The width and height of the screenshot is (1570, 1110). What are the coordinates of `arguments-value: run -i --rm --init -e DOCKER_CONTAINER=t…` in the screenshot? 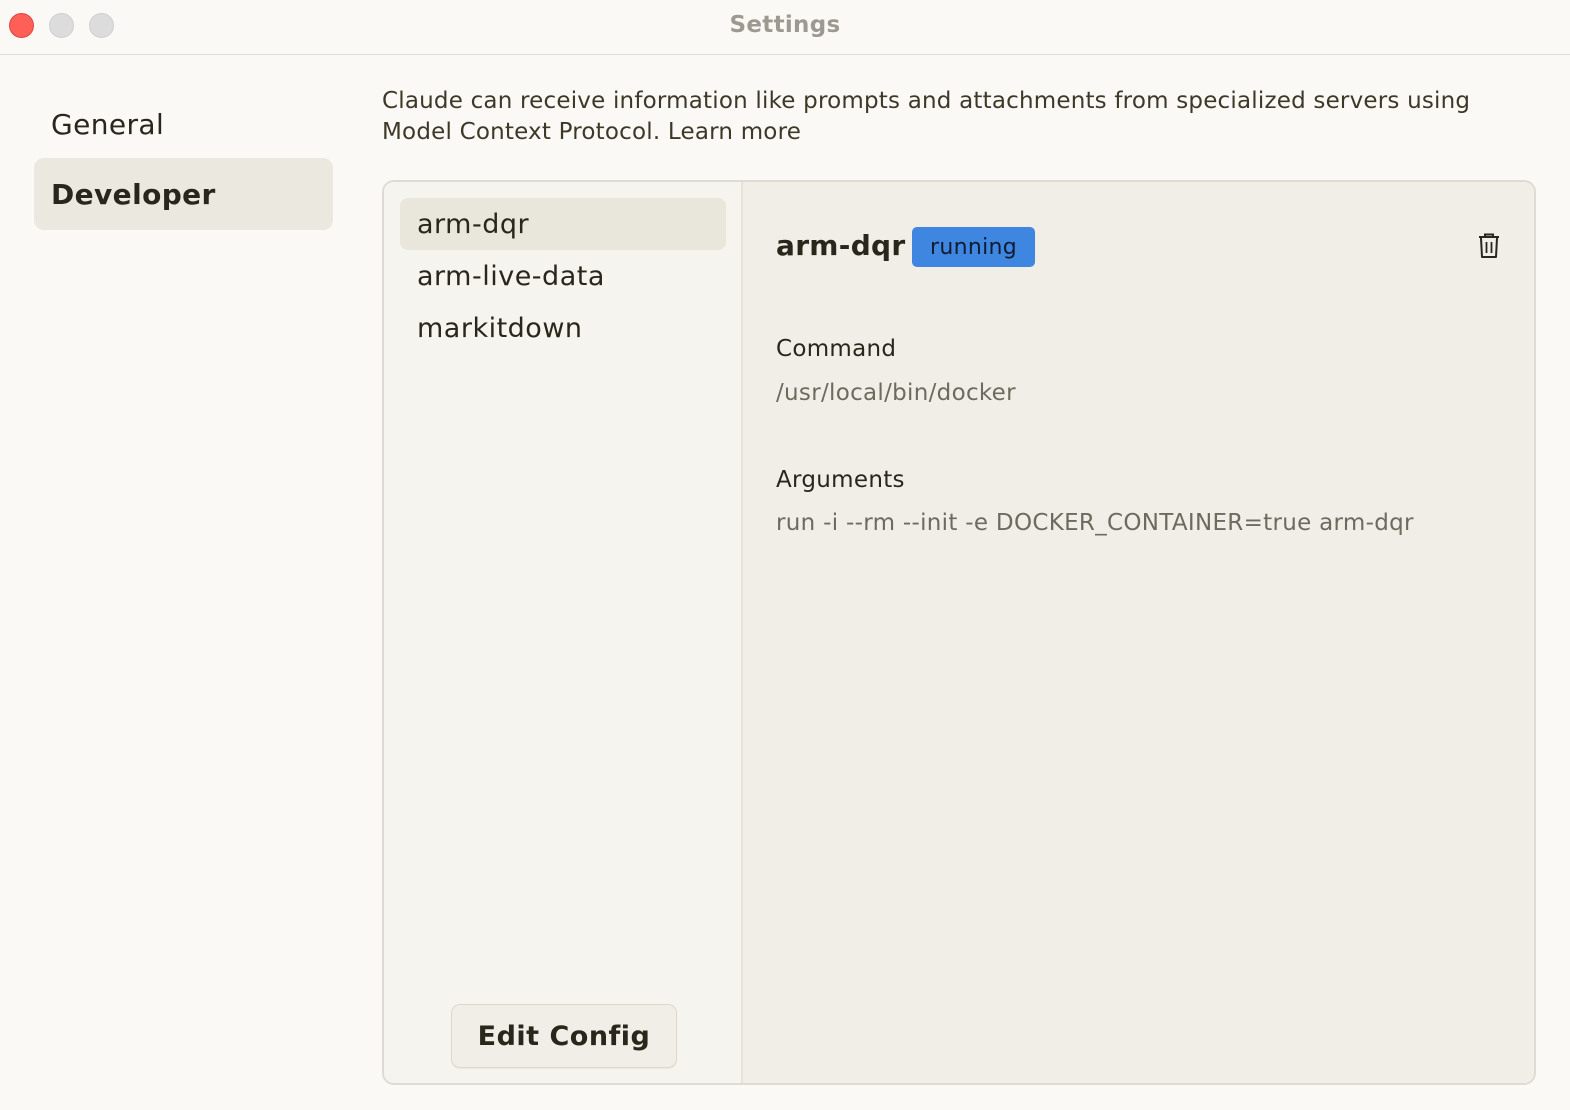 It's located at (1095, 523).